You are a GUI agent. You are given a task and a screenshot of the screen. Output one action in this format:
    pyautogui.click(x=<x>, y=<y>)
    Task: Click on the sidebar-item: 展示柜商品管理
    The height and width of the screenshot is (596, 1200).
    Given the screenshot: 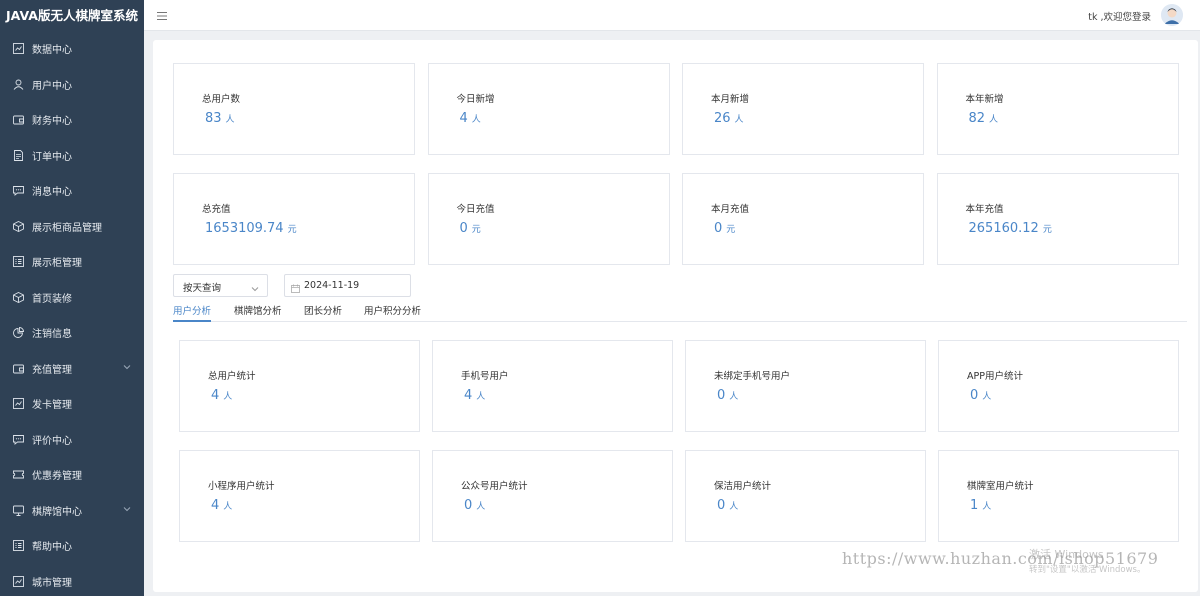 What is the action you would take?
    pyautogui.click(x=72, y=227)
    